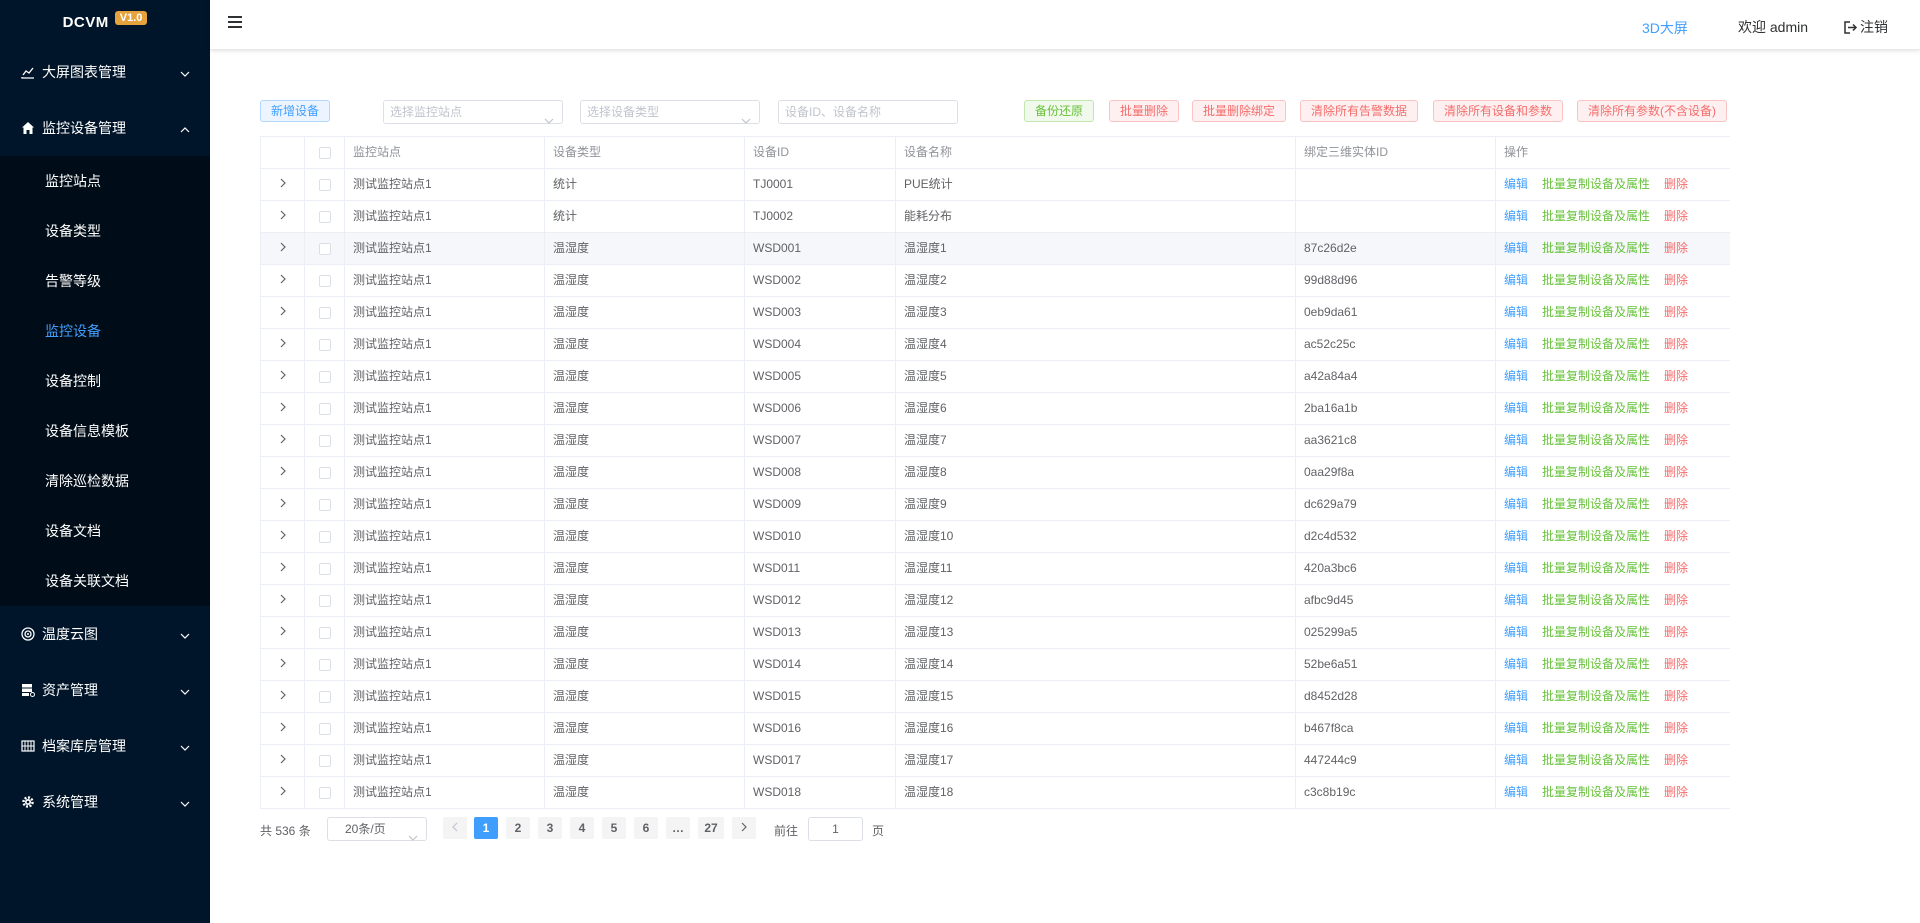 The height and width of the screenshot is (923, 1920). I want to click on select-all-checkbox, so click(325, 152).